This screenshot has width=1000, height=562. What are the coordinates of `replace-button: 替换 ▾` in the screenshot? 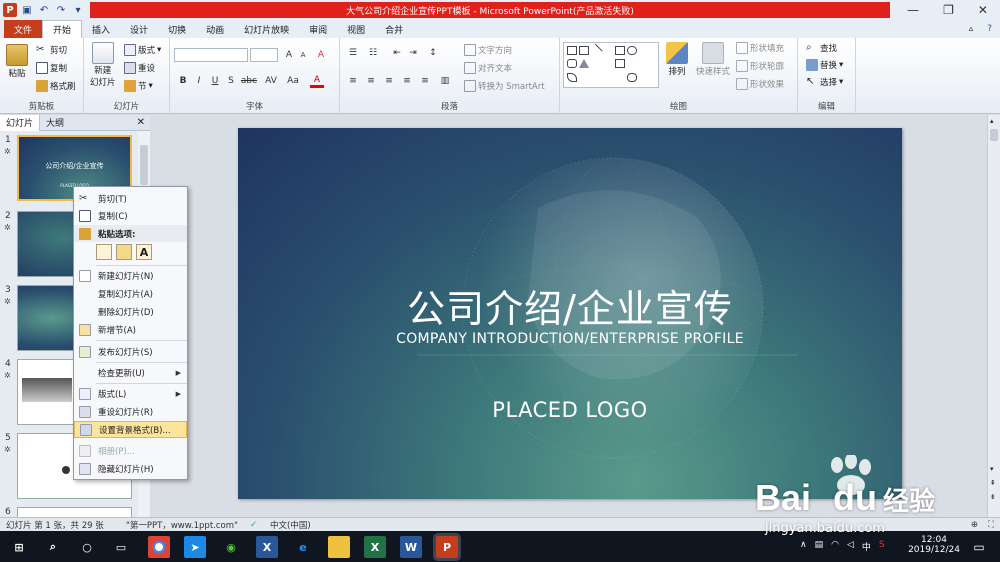 It's located at (824, 65).